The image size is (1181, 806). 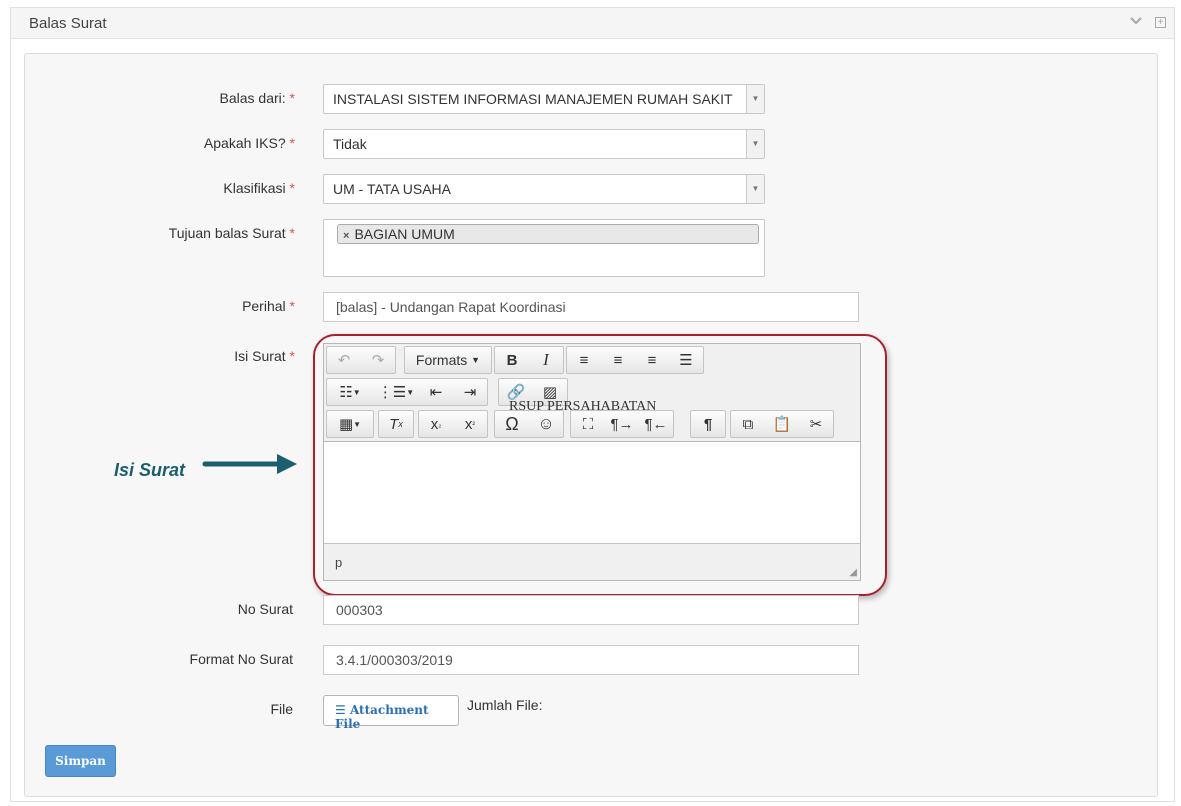 I want to click on list-group: ☷ ▼ ⋮☰ ▼ ⇤ ⇥, so click(x=407, y=392).